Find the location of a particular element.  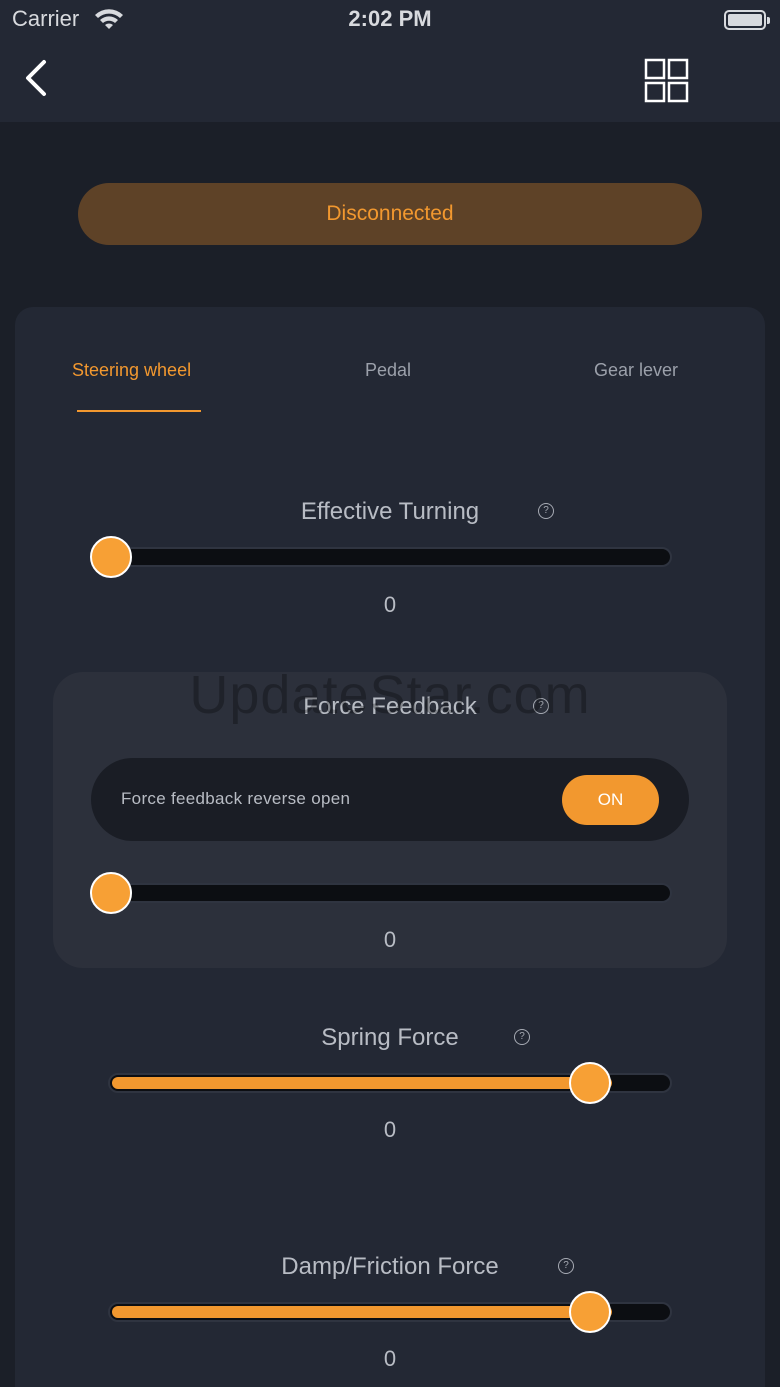

effective-turning-title: Effective Turning is located at coordinates (390, 511).